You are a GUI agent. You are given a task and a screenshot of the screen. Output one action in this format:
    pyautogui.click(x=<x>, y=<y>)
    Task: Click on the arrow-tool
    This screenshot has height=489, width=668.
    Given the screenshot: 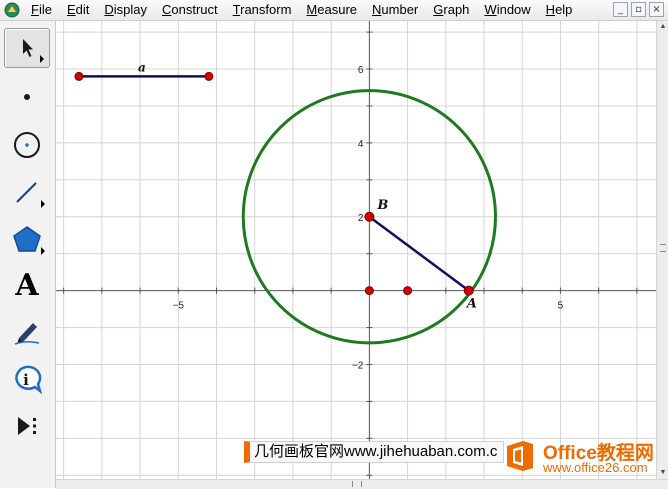 What is the action you would take?
    pyautogui.click(x=27, y=48)
    